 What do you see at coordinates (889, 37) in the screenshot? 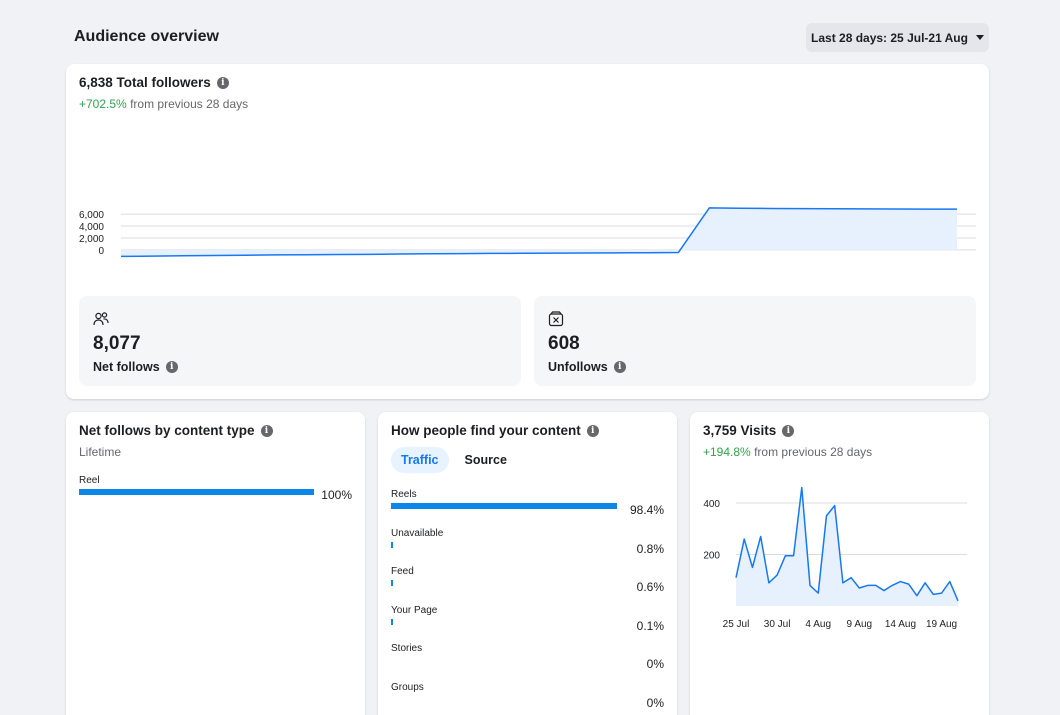
I see `date-range-label: Last 28 days: 25 Jul-21 Aug` at bounding box center [889, 37].